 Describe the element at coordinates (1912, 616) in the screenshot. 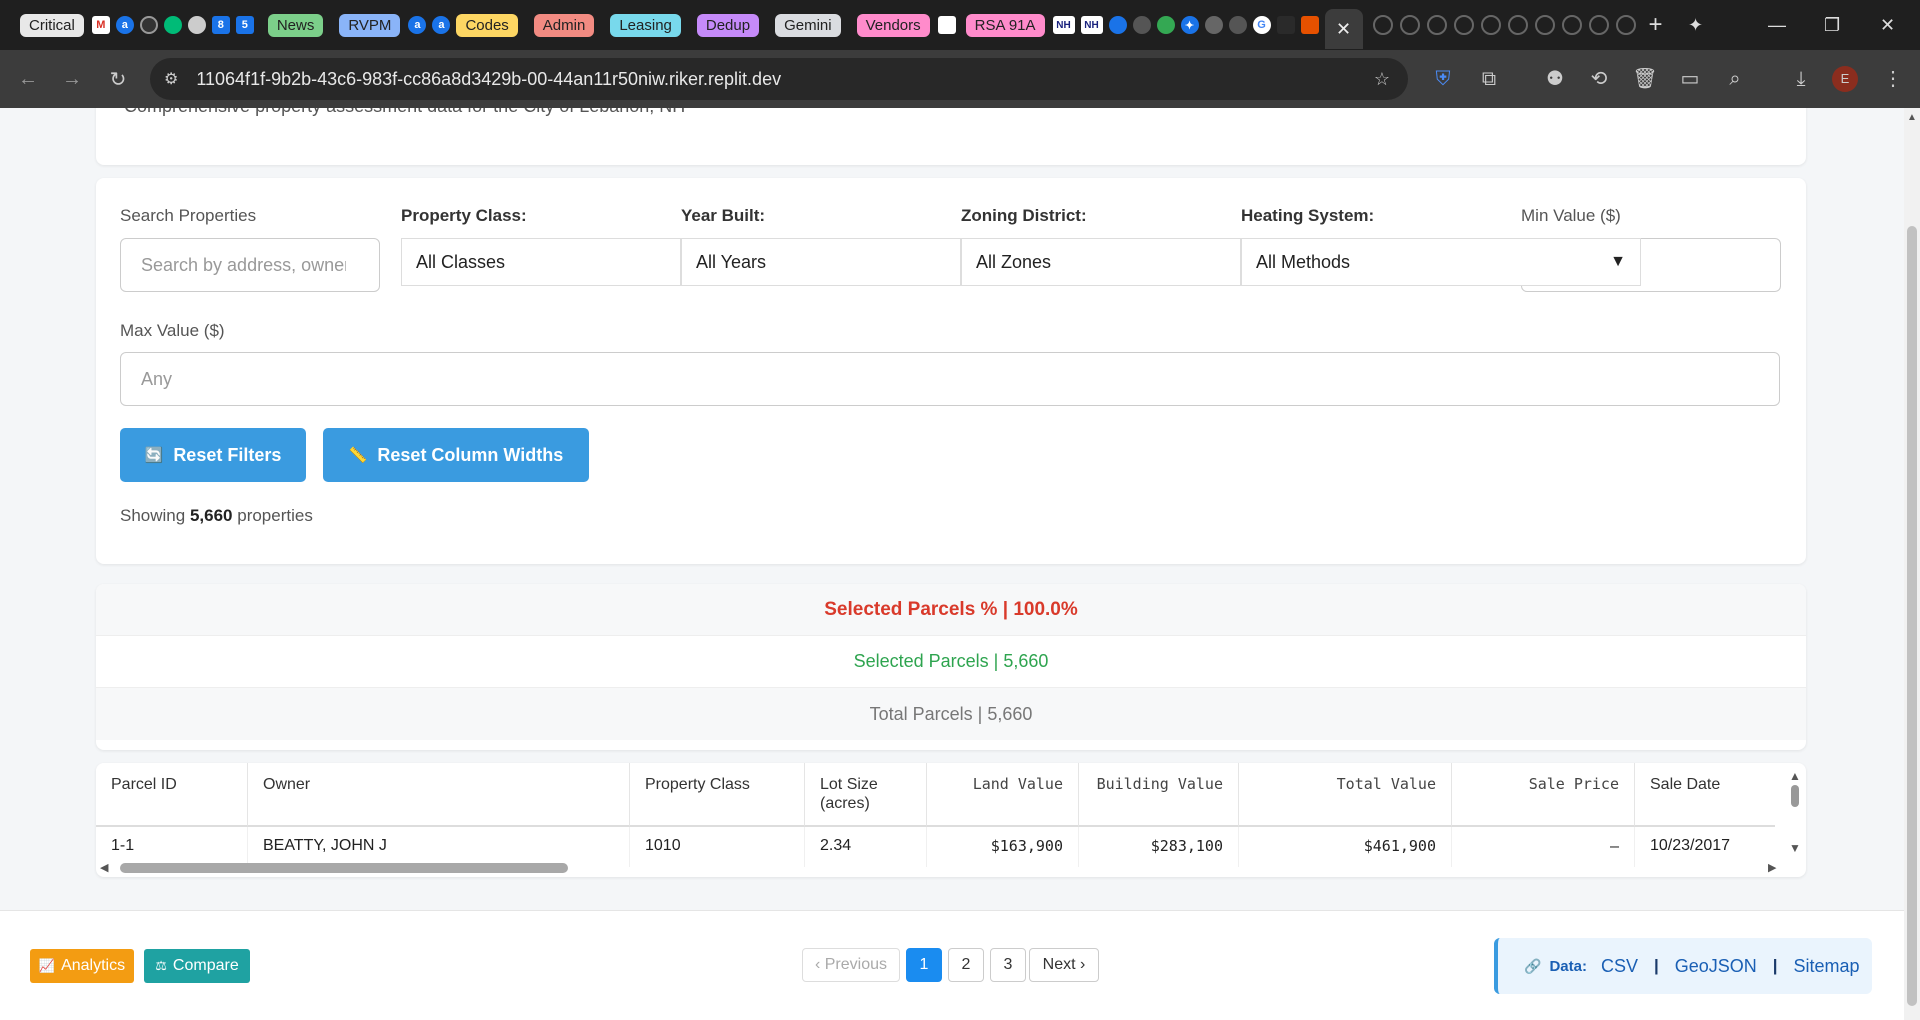

I see `page-scroll-thumb` at that location.